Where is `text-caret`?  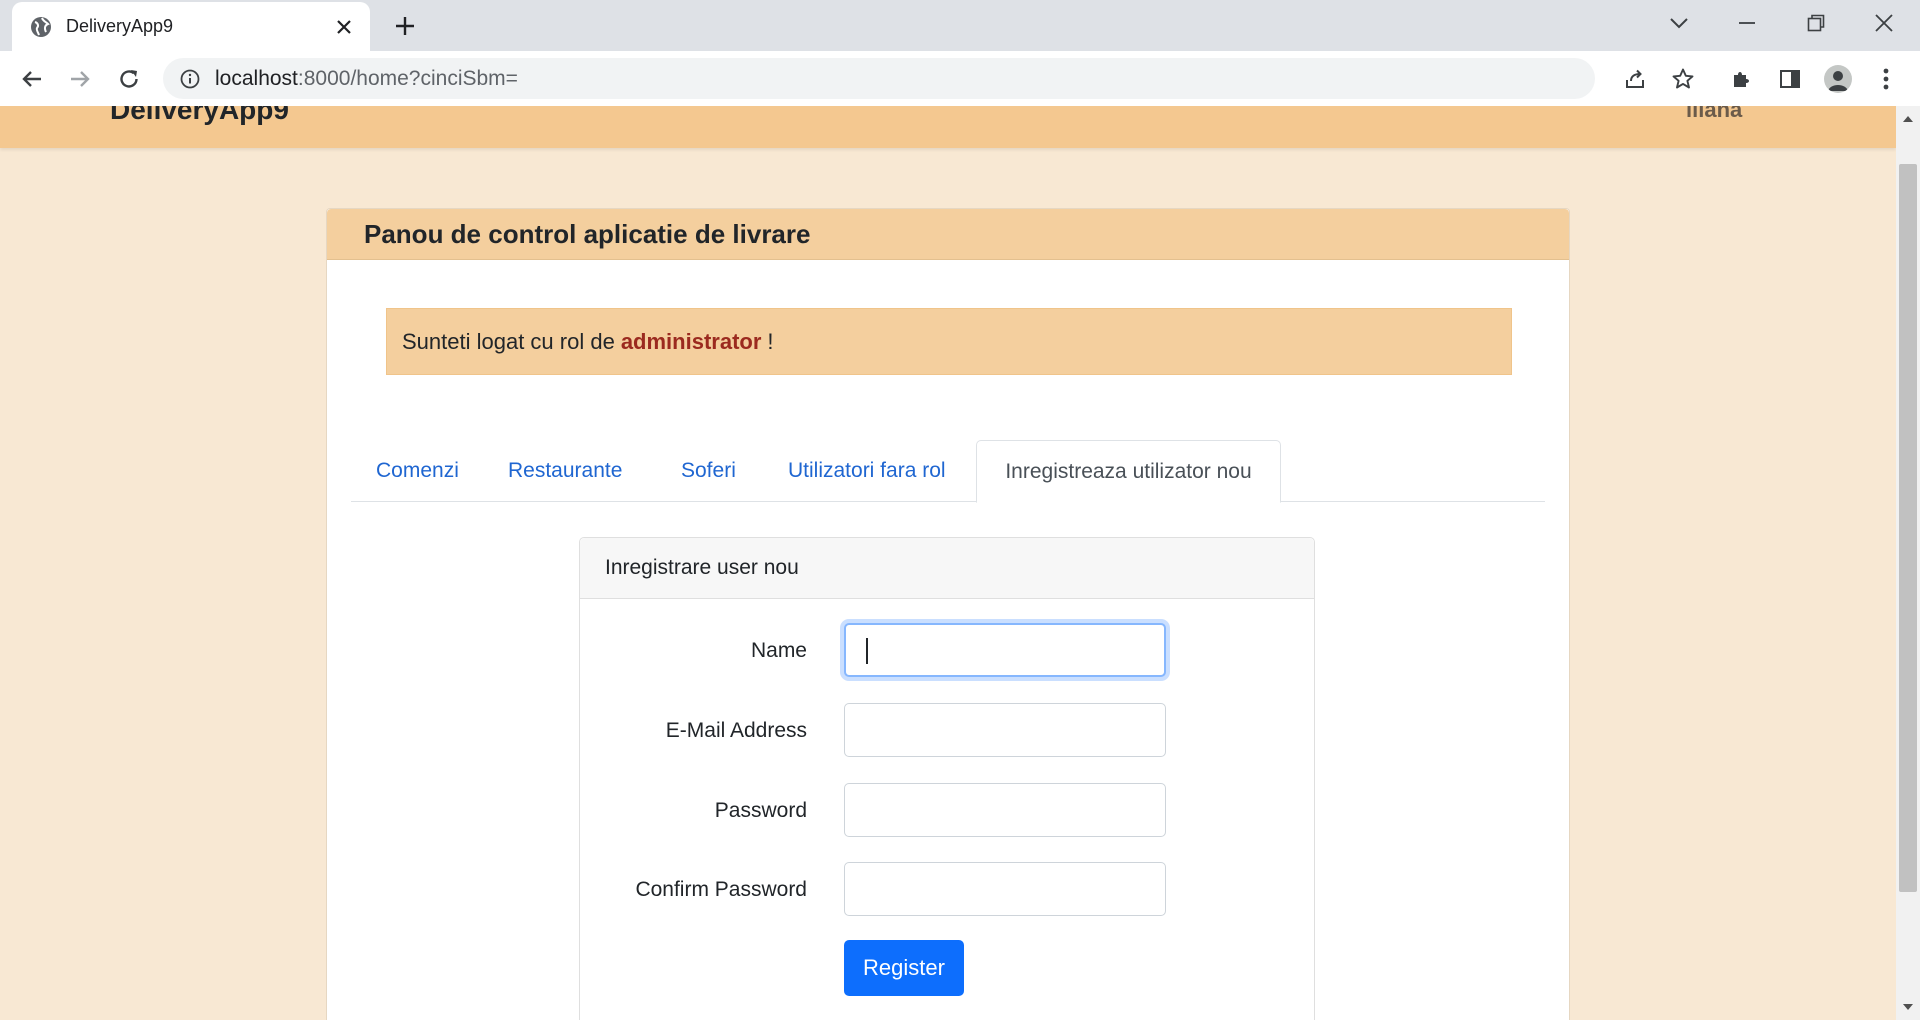 text-caret is located at coordinates (867, 651).